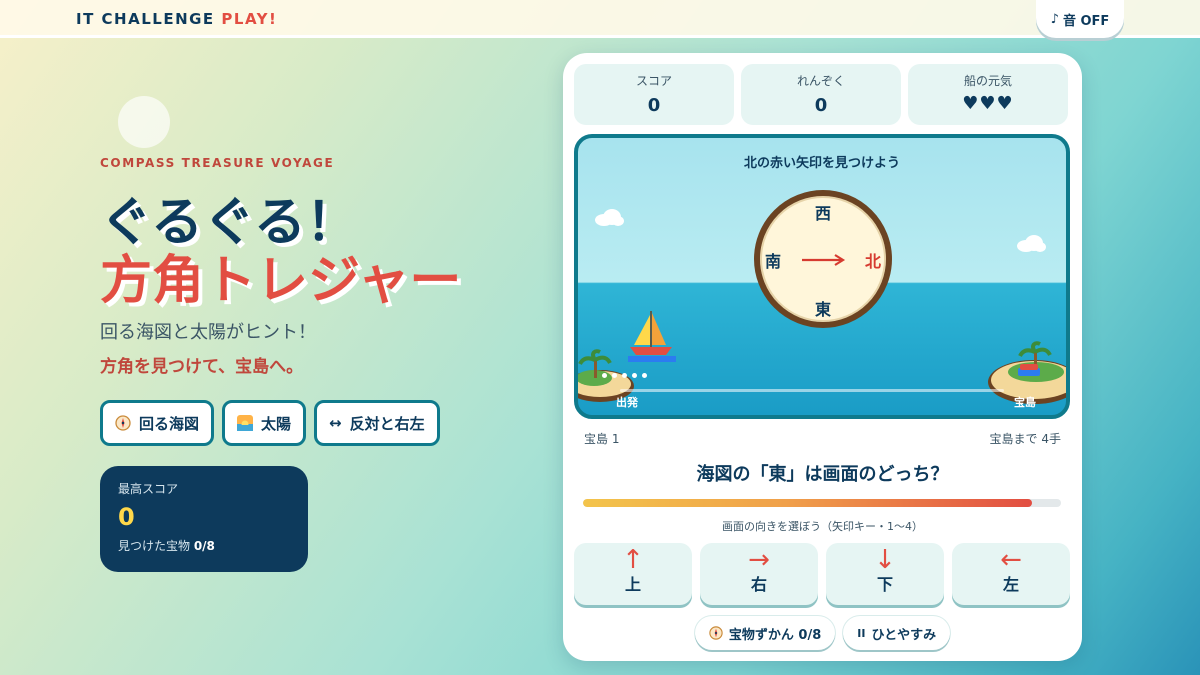  What do you see at coordinates (632, 584) in the screenshot?
I see `answer-label: 上` at bounding box center [632, 584].